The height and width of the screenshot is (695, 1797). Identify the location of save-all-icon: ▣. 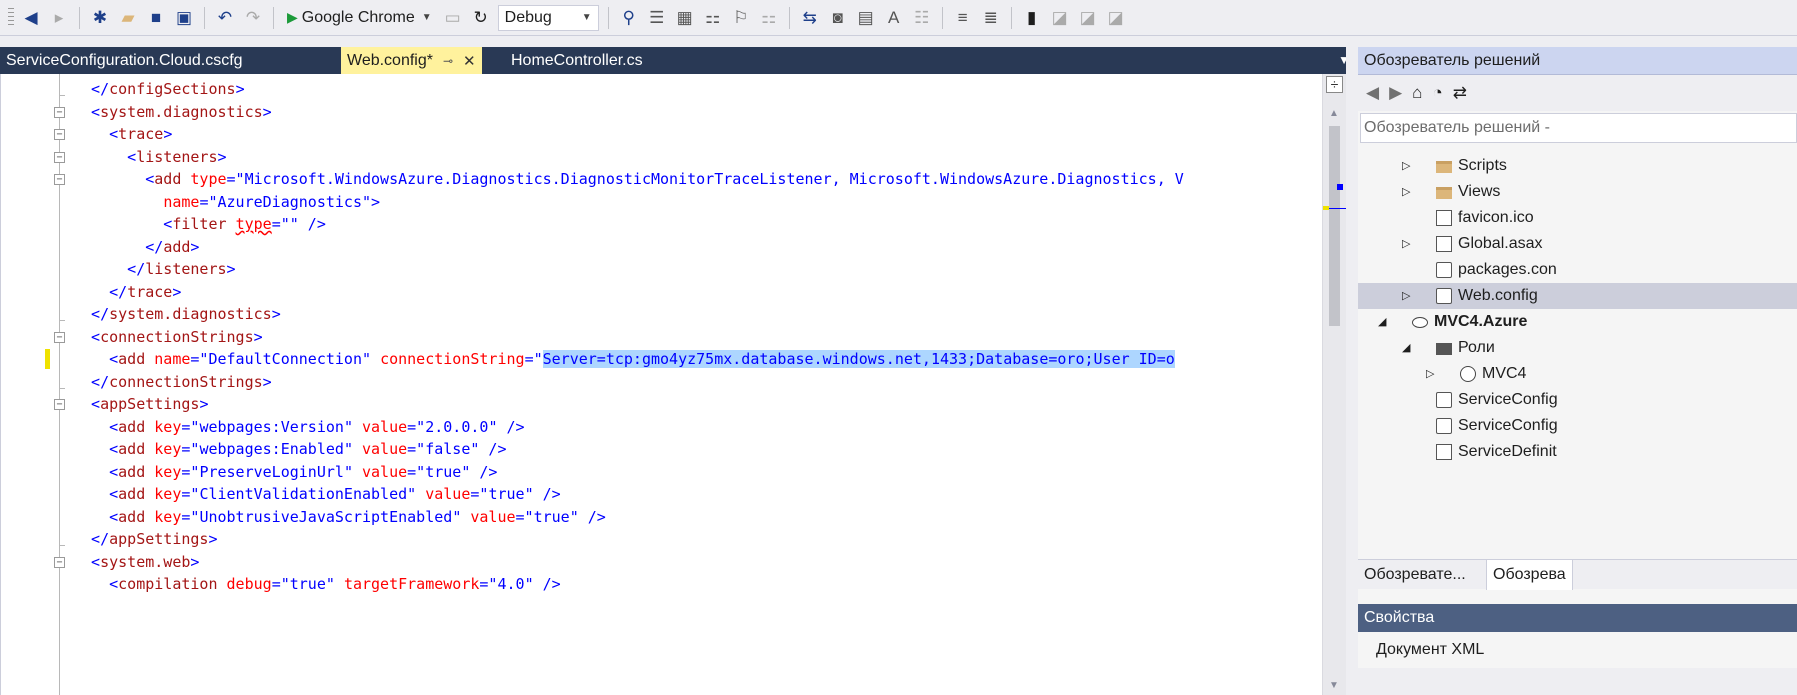
(184, 18).